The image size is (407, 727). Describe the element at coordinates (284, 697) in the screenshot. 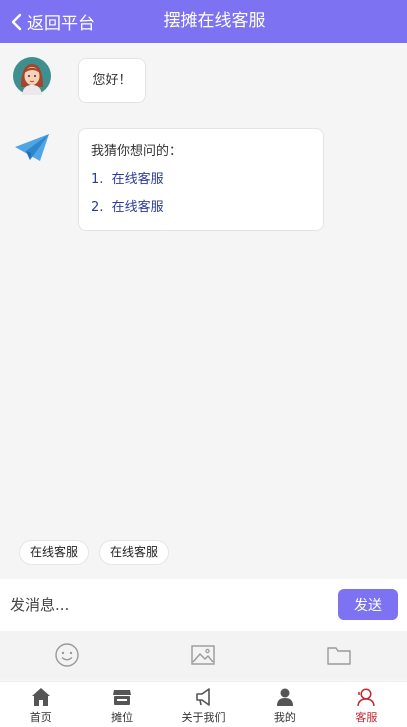

I see `user-icon` at that location.